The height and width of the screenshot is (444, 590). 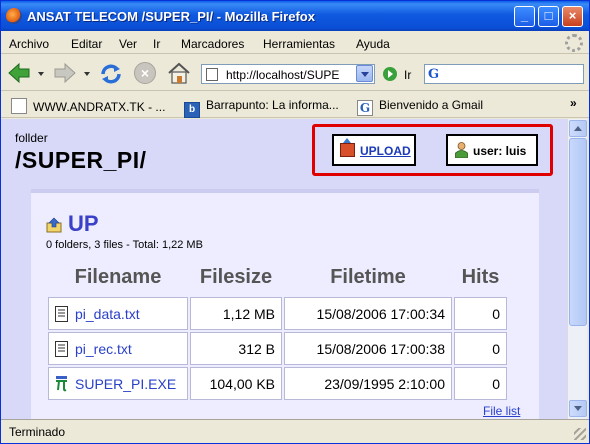 I want to click on column-header-filename: Filename, so click(x=118, y=279).